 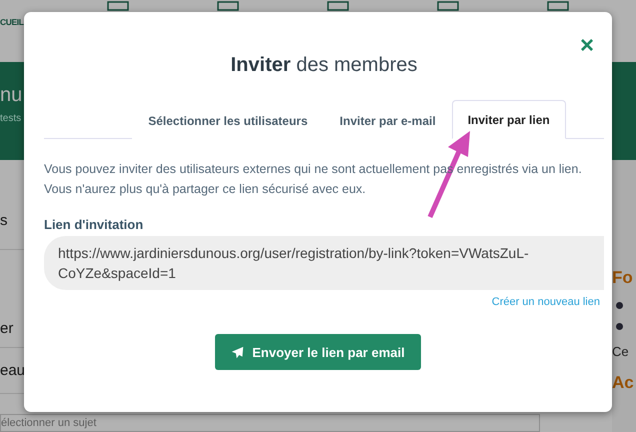 I want to click on topic-select: électionner un sujet, so click(x=270, y=423).